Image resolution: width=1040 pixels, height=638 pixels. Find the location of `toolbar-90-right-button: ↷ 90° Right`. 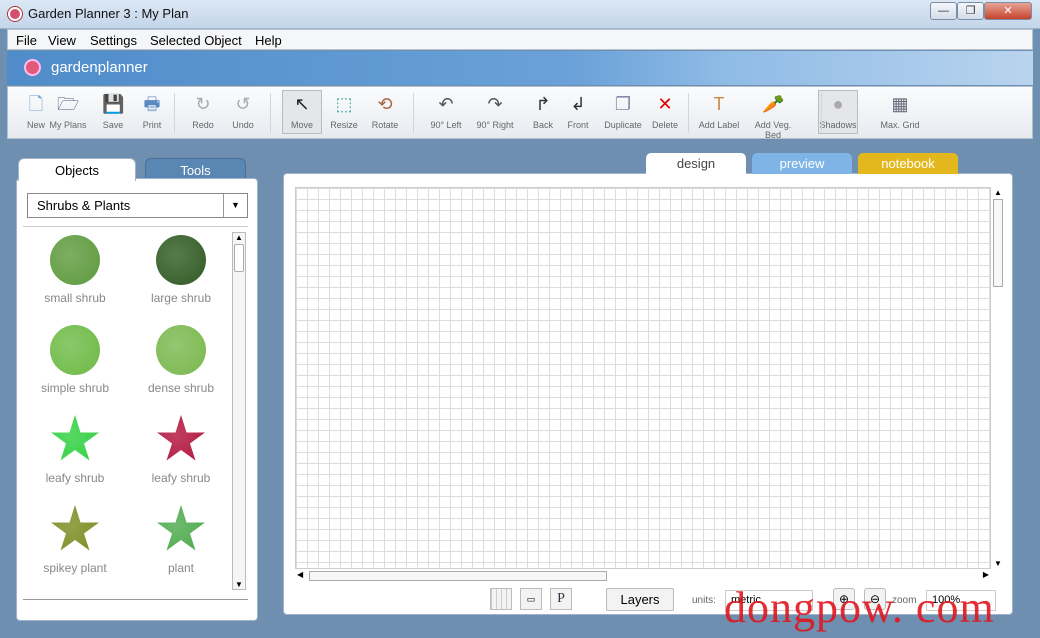

toolbar-90-right-button: ↷ 90° Right is located at coordinates (495, 110).